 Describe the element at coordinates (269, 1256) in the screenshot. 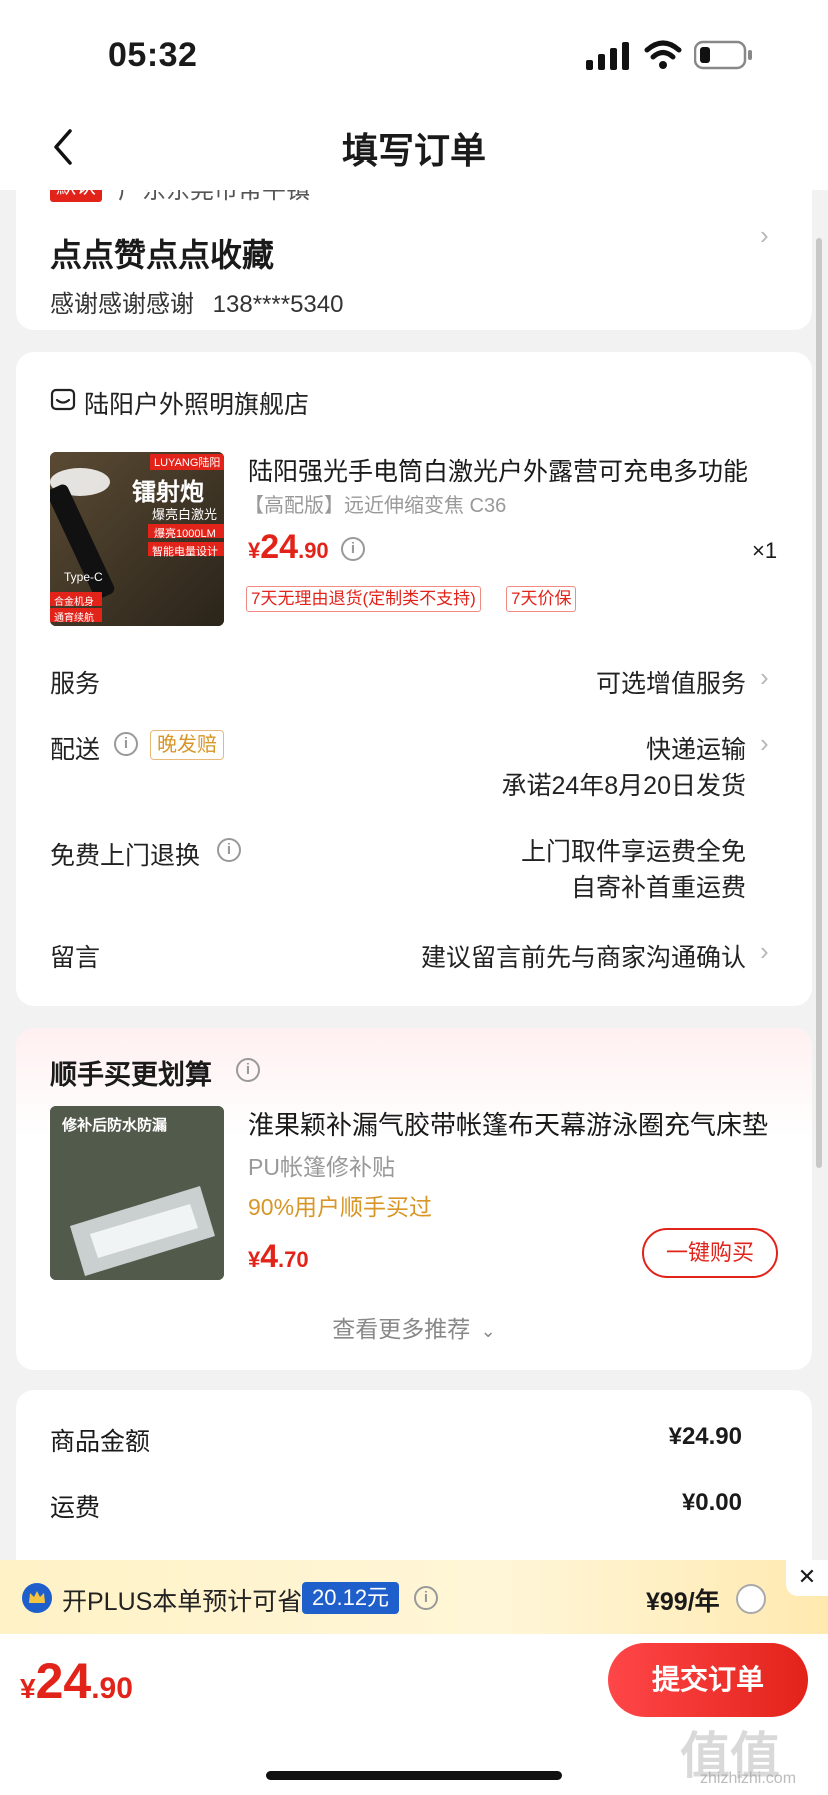

I see `rec-price-integer: 4` at that location.